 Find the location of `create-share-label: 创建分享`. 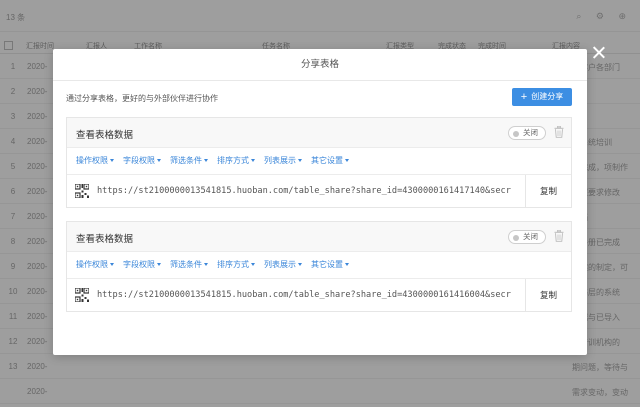

create-share-label: 创建分享 is located at coordinates (547, 96).